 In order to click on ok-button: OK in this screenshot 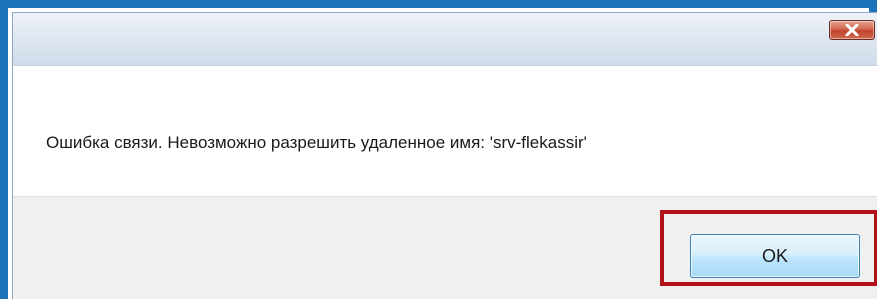, I will do `click(775, 256)`.